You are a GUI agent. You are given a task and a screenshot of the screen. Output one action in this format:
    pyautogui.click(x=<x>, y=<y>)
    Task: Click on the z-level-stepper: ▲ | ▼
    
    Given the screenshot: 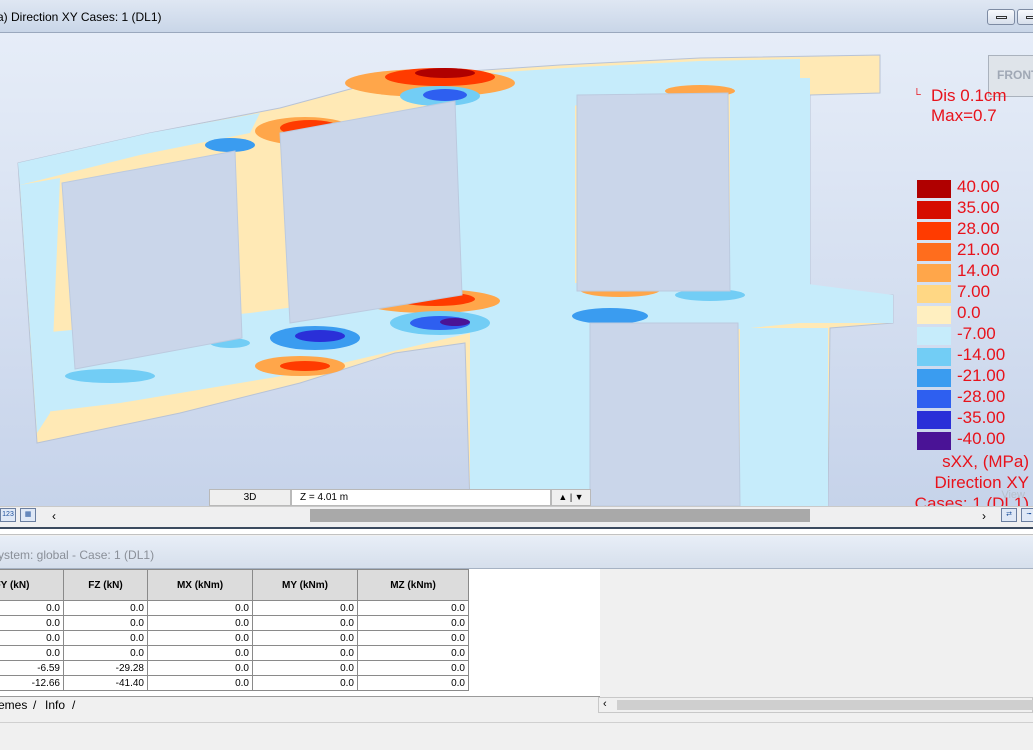 What is the action you would take?
    pyautogui.click(x=571, y=497)
    